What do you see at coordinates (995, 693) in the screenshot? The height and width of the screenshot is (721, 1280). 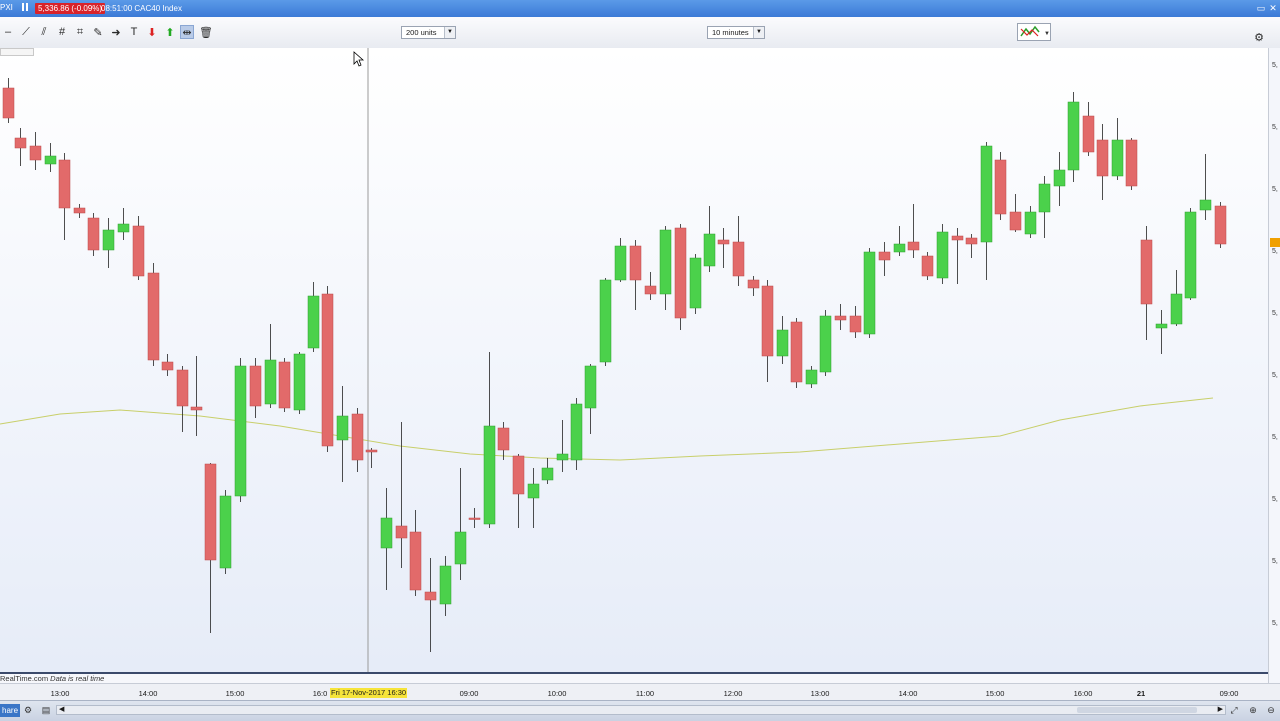 I see `time-axis-label: 15:00` at bounding box center [995, 693].